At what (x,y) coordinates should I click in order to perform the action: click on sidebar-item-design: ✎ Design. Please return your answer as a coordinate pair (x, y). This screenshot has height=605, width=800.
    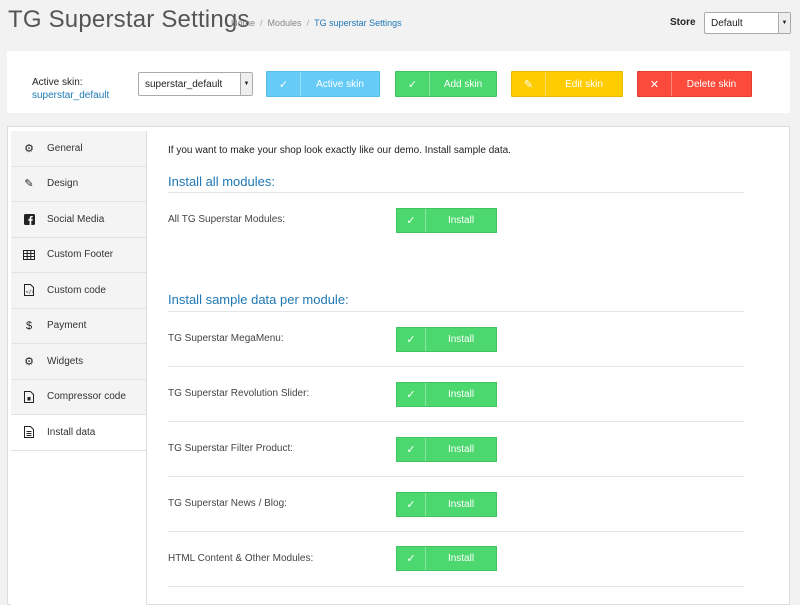
    Looking at the image, I should click on (78, 184).